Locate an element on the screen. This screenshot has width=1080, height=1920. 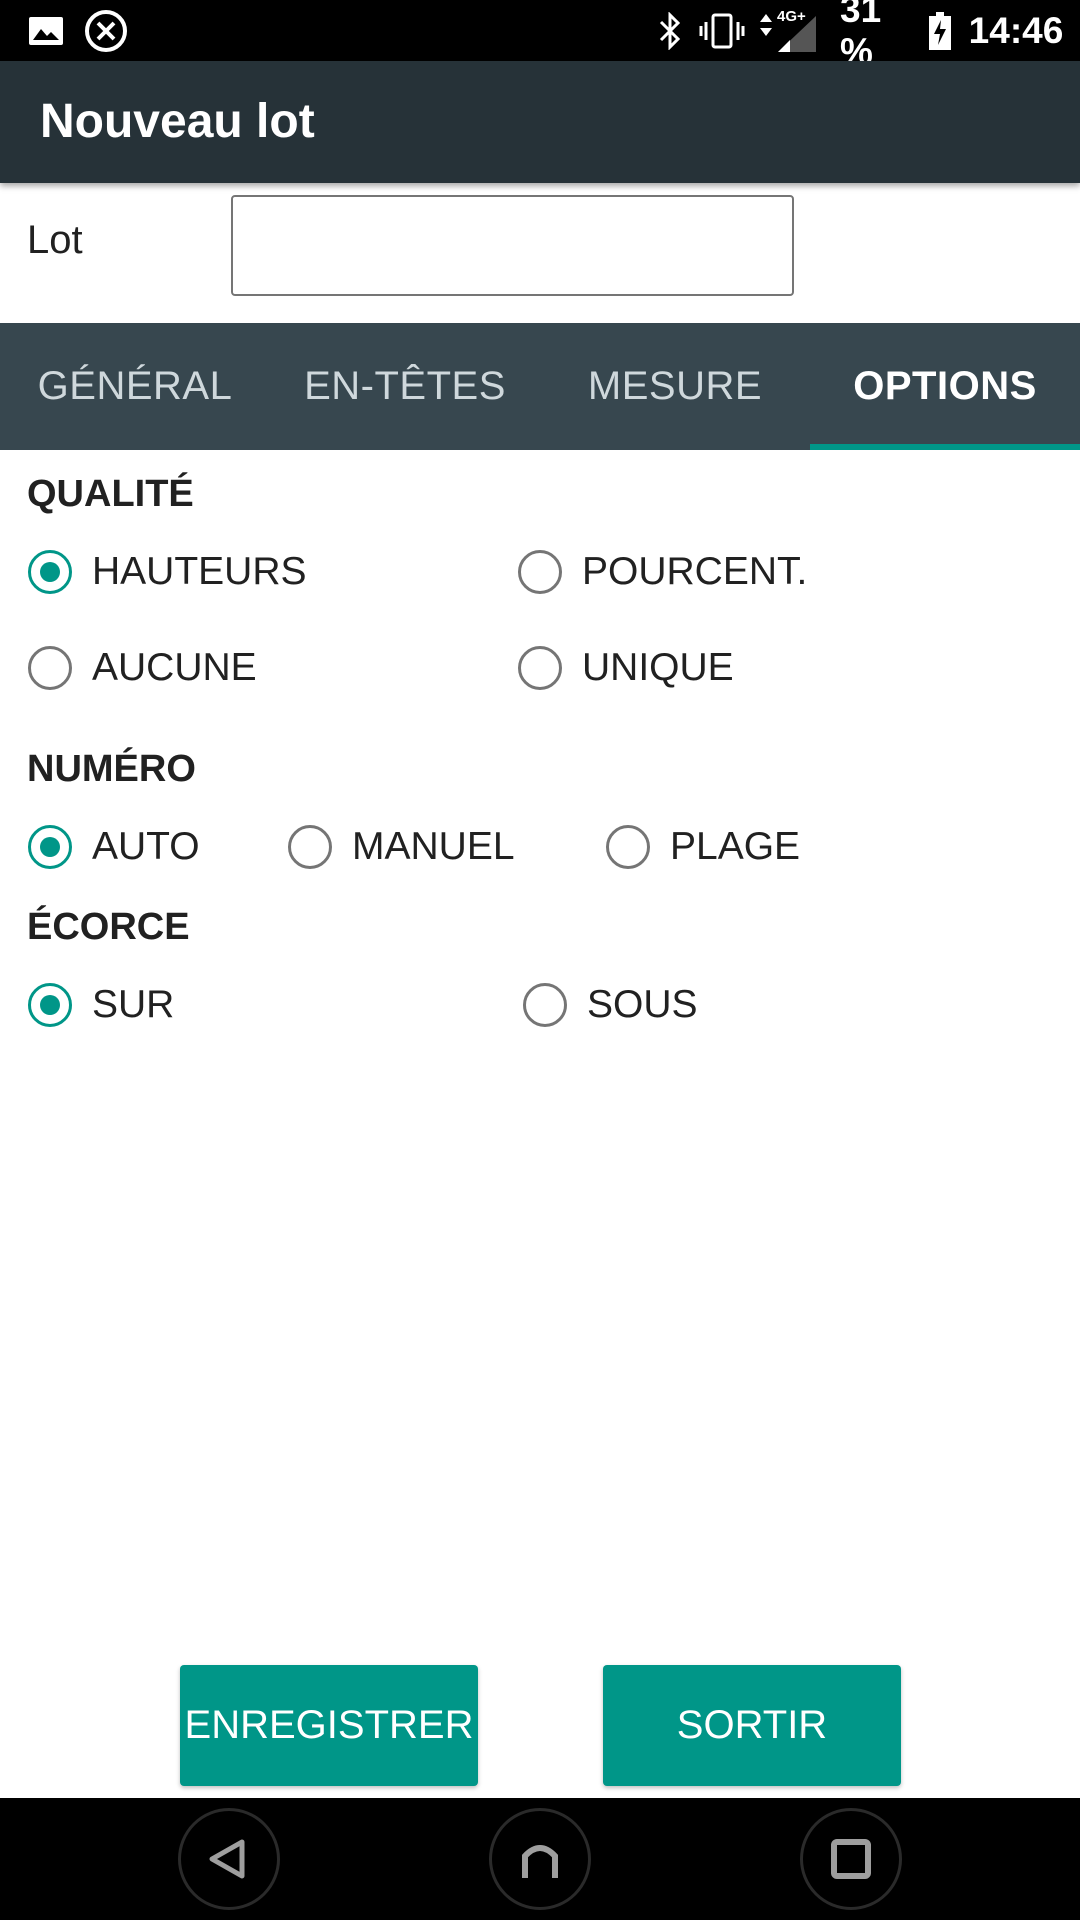
exit-button: SORTIR is located at coordinates (752, 1725).